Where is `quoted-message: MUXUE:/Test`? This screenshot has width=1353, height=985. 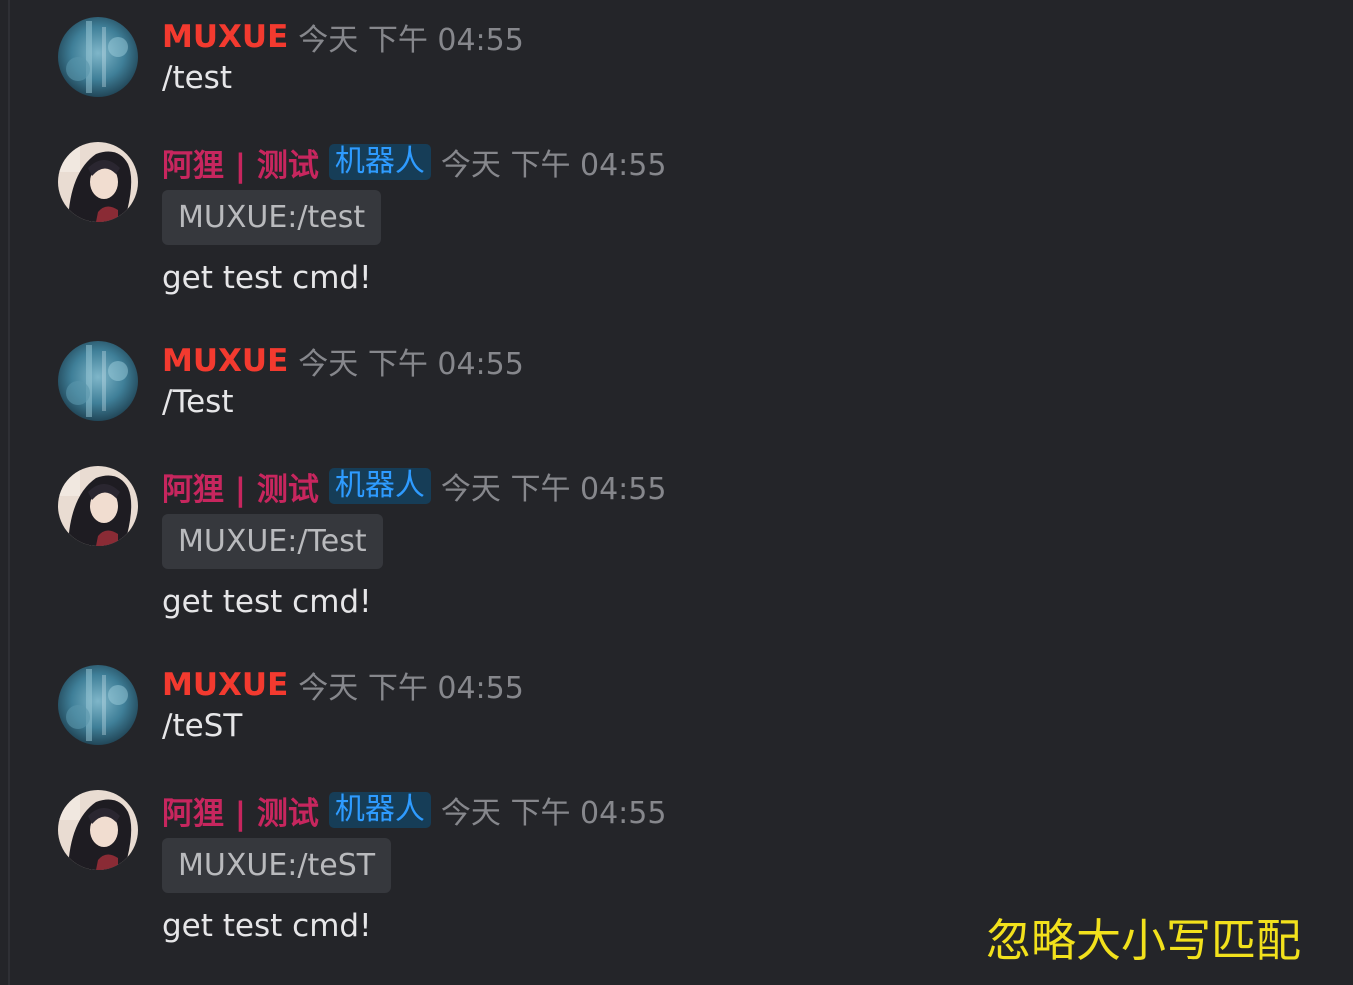
quoted-message: MUXUE:/Test is located at coordinates (272, 541).